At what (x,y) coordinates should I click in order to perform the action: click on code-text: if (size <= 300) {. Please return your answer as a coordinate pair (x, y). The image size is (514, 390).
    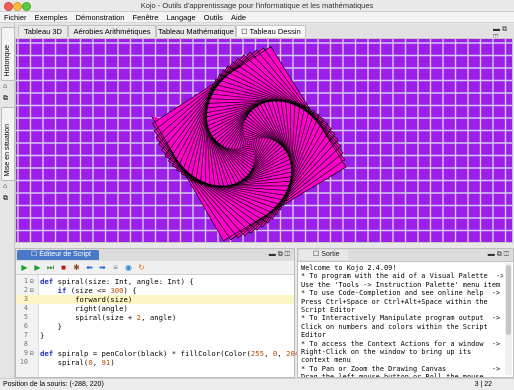
    Looking at the image, I should click on (97, 290).